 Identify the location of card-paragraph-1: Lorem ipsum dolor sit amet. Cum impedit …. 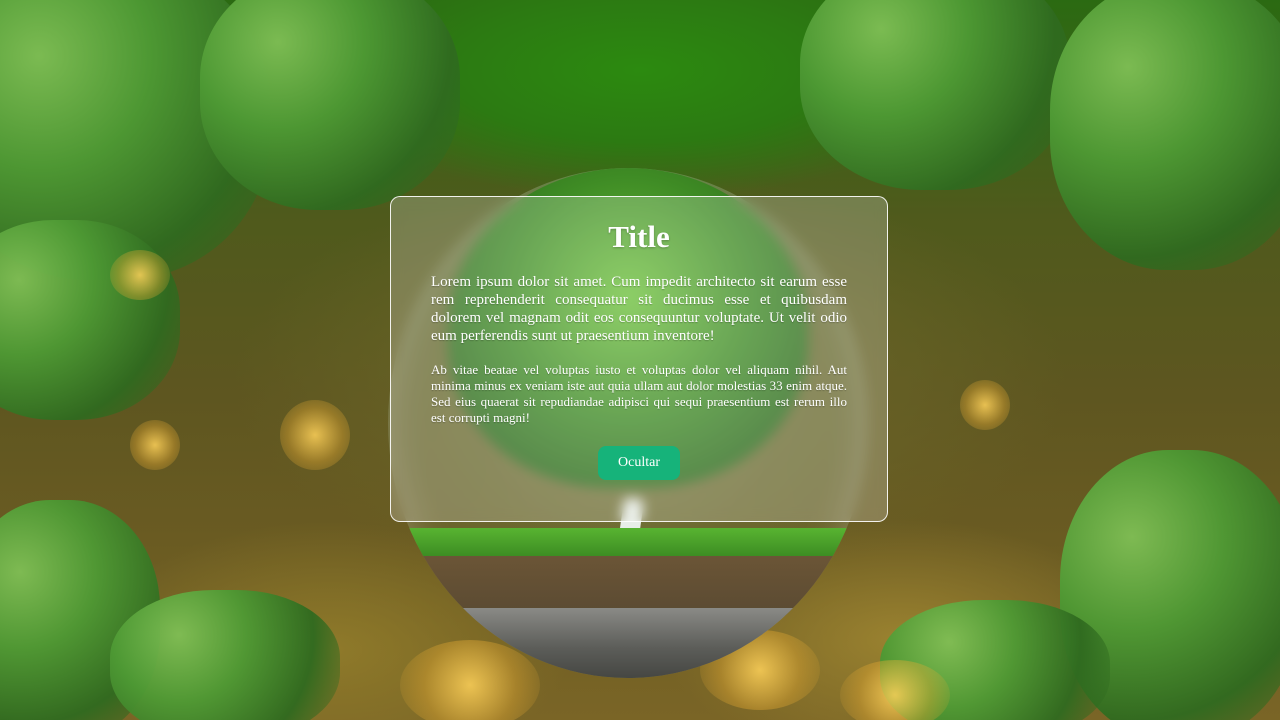
(639, 309).